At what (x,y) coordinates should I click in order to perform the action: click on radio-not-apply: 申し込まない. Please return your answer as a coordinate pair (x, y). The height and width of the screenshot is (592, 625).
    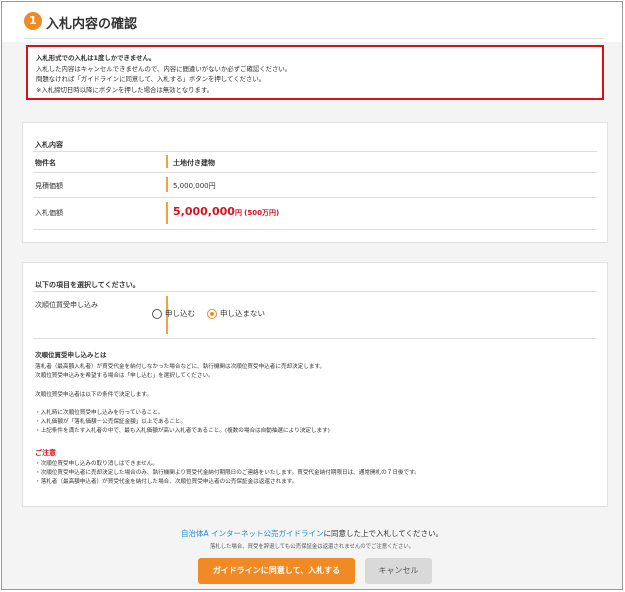
    Looking at the image, I should click on (236, 313).